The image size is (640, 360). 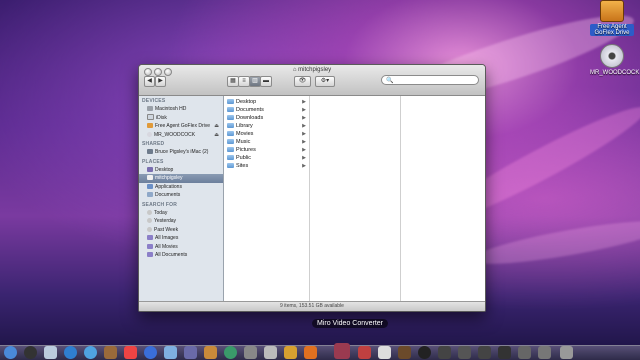 I want to click on window-title-text: mitchpigsley, so click(x=315, y=70).